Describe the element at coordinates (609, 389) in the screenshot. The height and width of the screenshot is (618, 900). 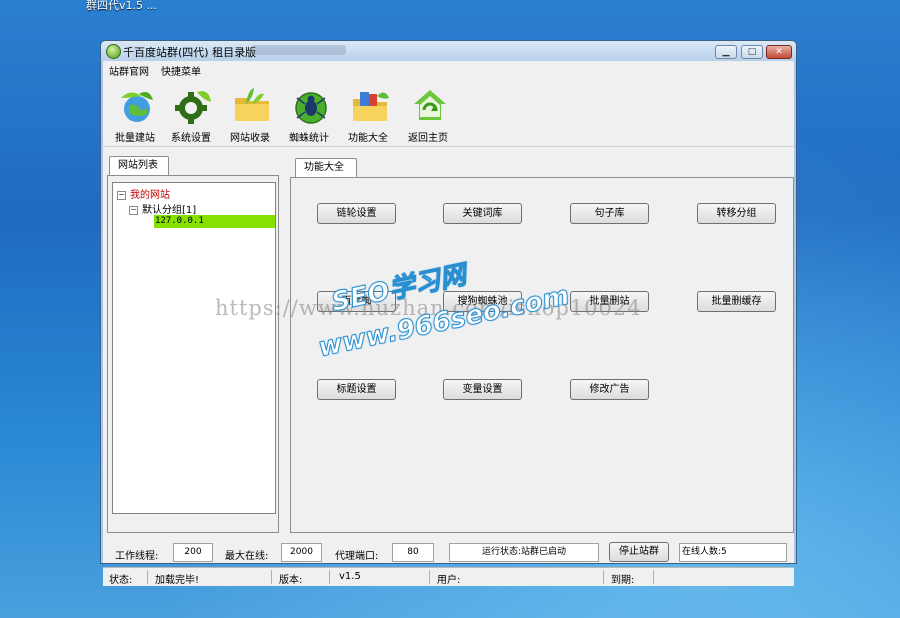
I see `edit-ads-button: 修改广告` at that location.